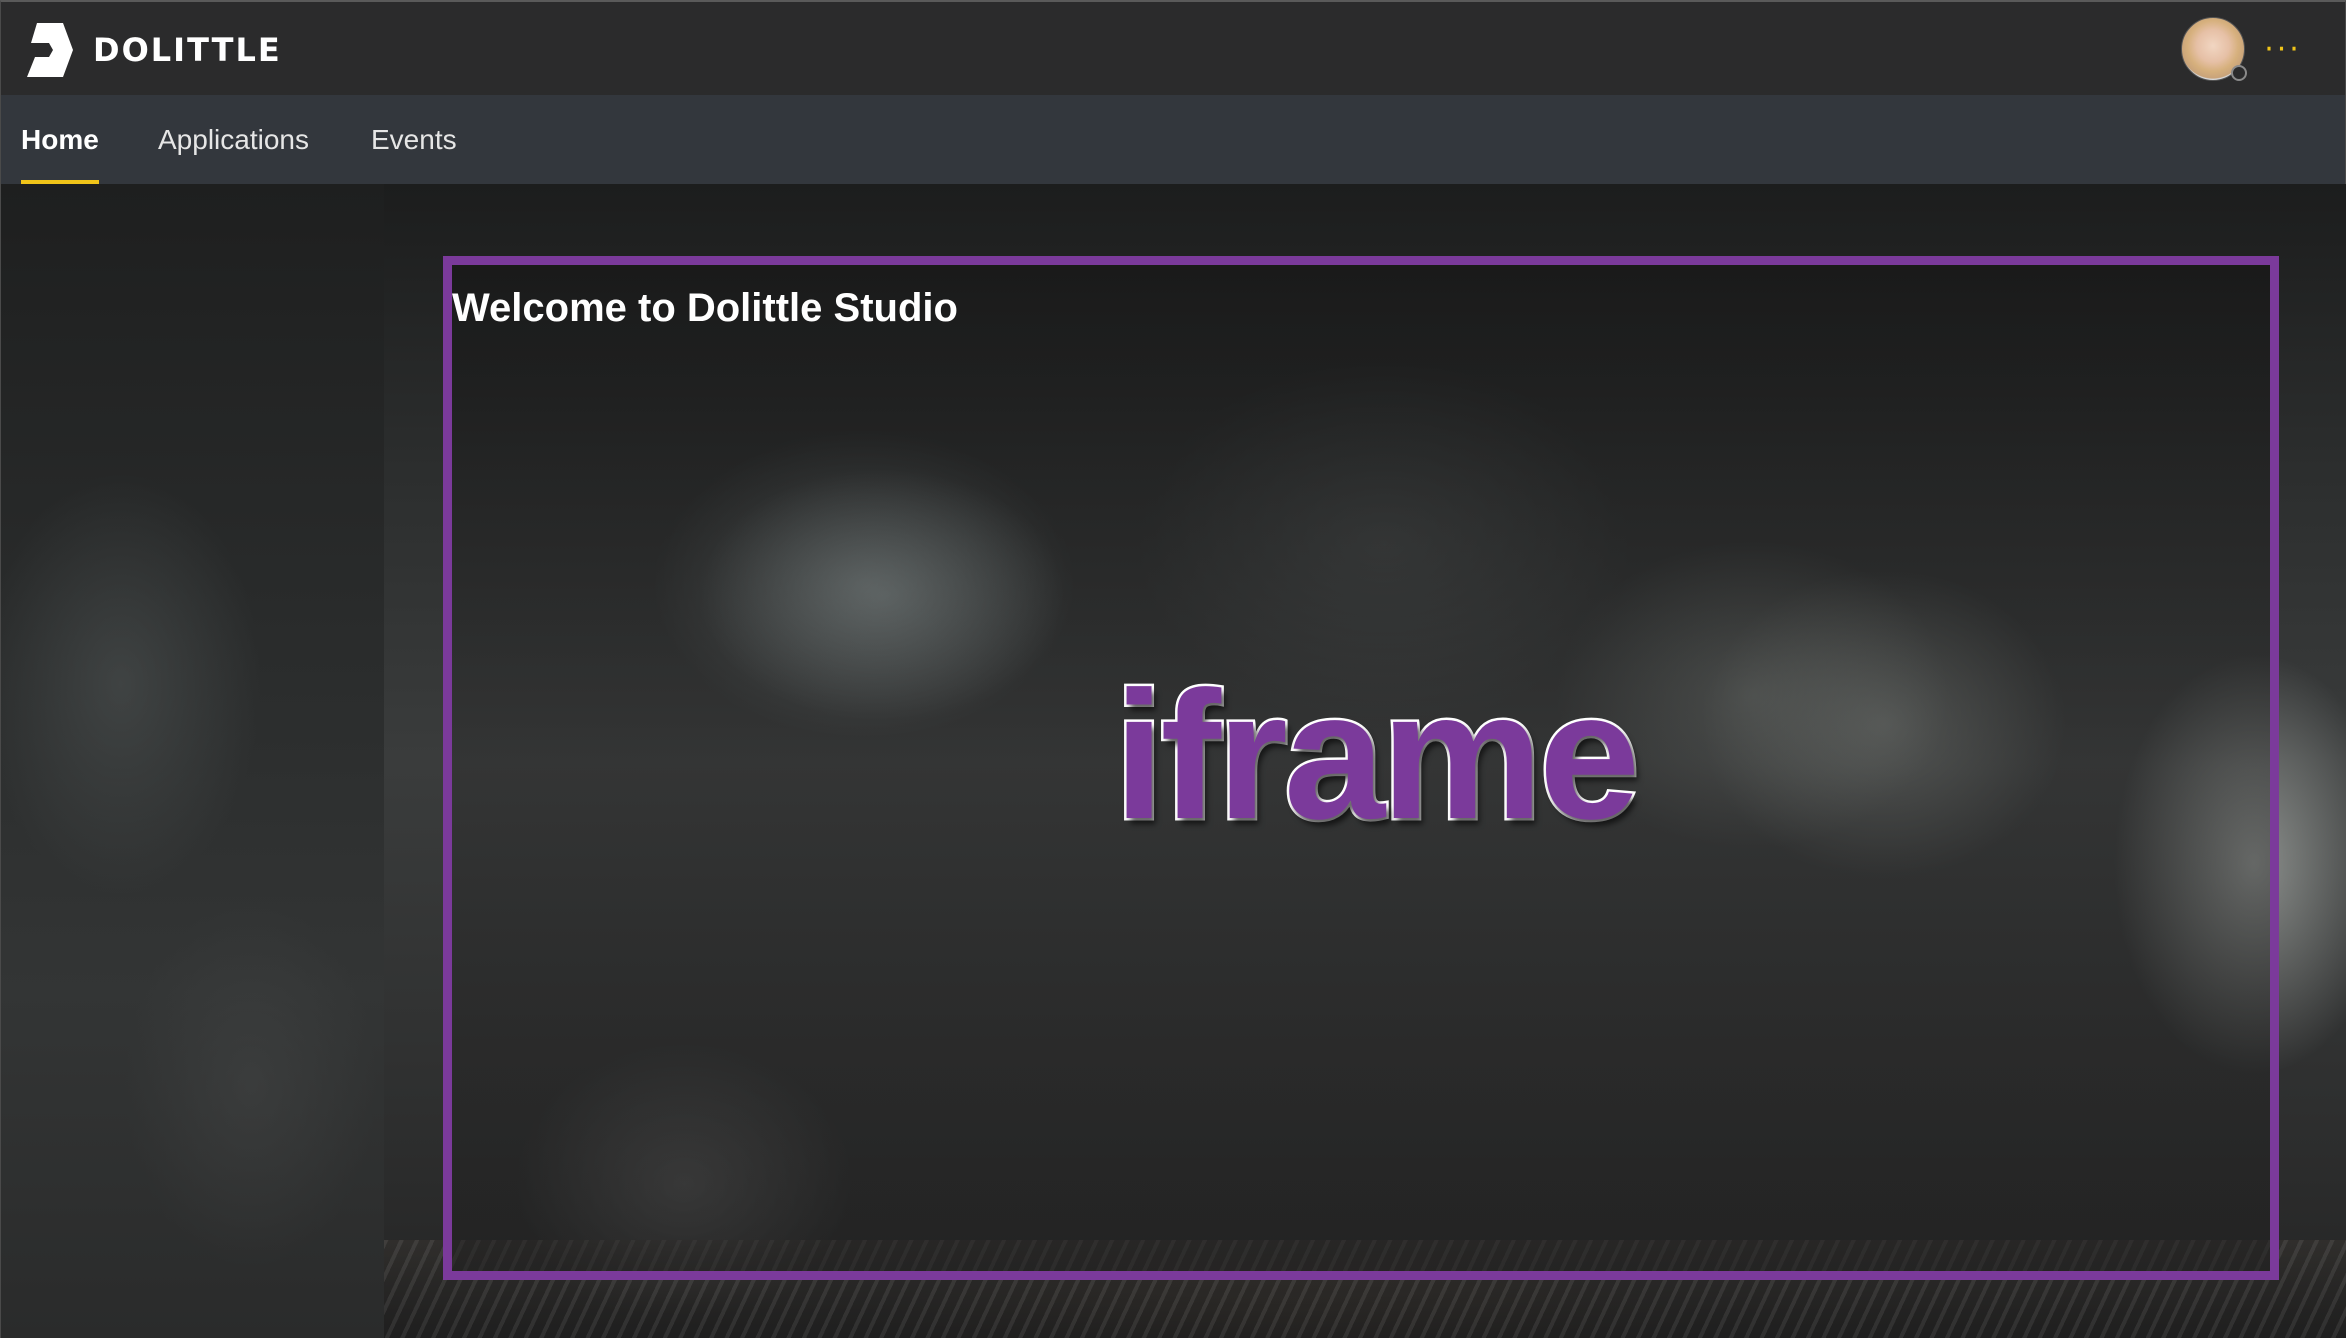  Describe the element at coordinates (50, 50) in the screenshot. I see `dolittle-logo-icon` at that location.